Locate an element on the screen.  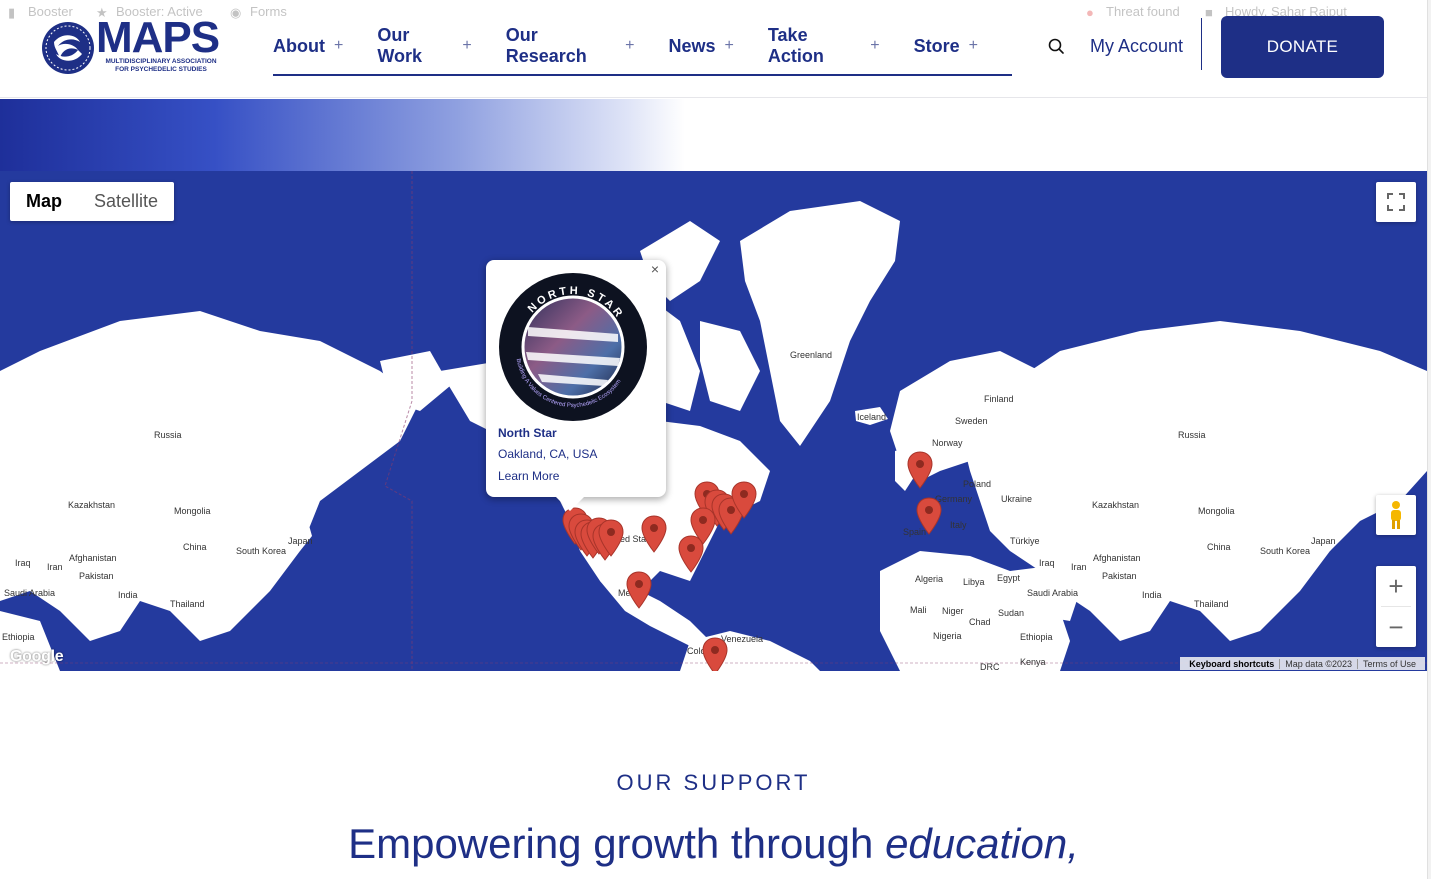
country-label: Iran is located at coordinates (55, 567).